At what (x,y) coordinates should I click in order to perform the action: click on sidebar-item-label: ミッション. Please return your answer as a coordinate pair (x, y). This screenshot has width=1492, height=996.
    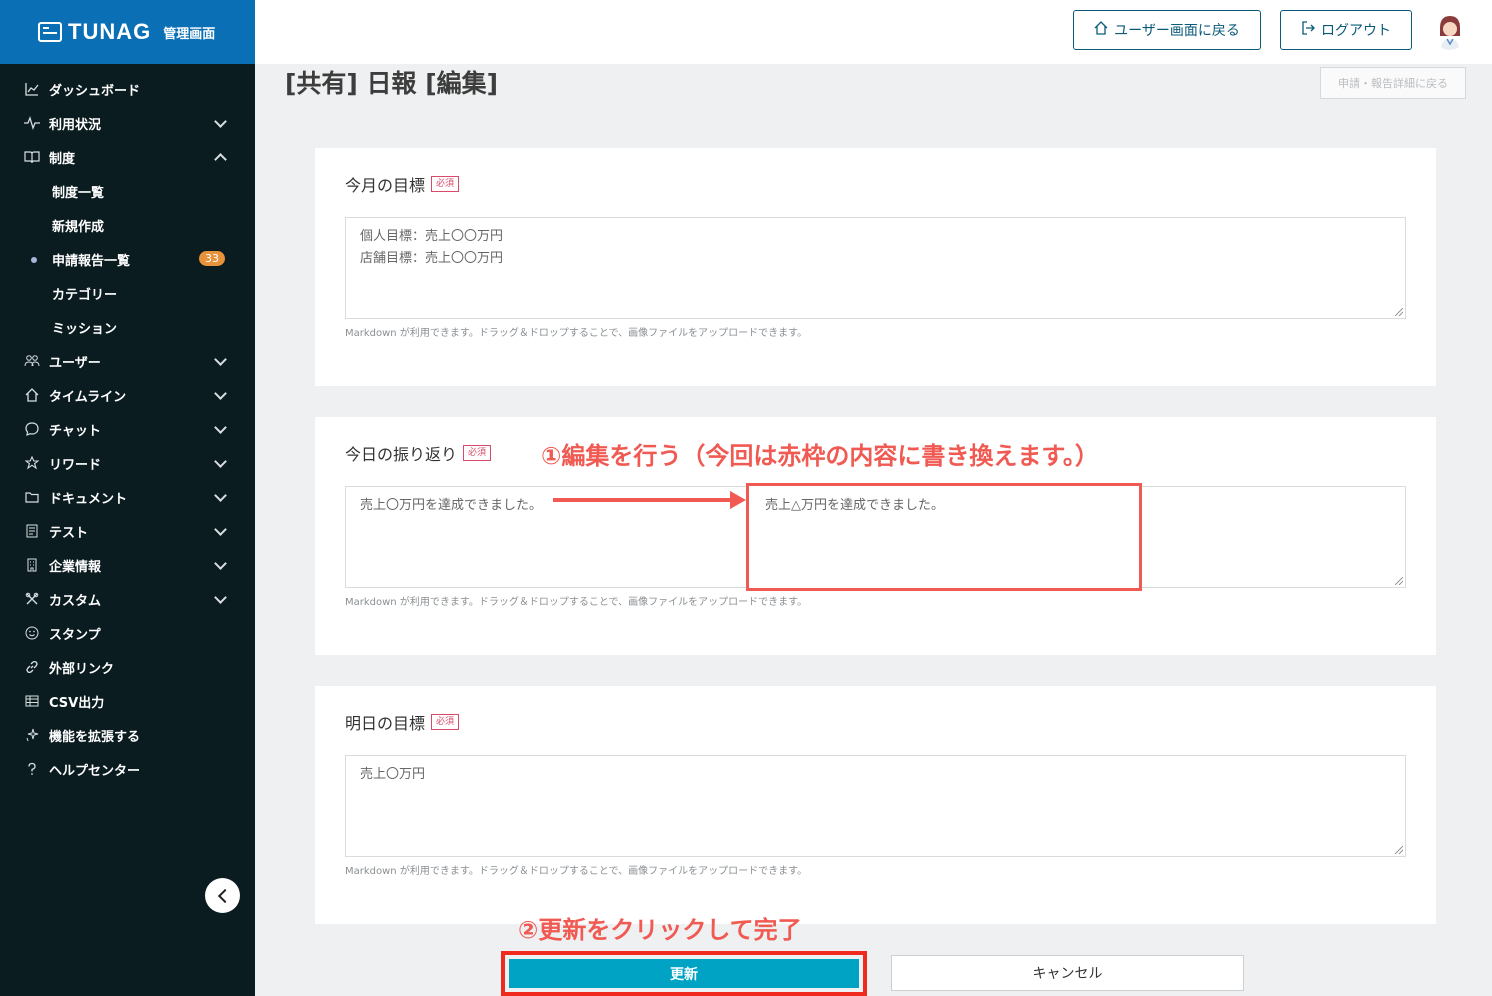
    Looking at the image, I should click on (85, 329).